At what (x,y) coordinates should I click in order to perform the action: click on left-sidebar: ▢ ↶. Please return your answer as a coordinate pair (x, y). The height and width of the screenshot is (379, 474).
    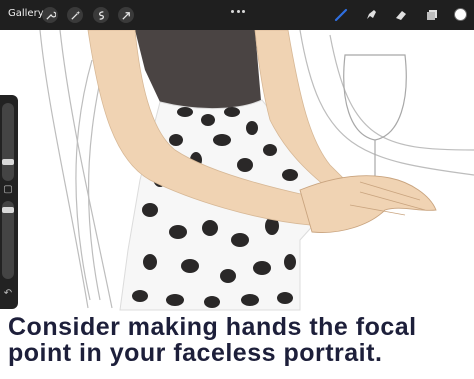
    Looking at the image, I should click on (9, 202).